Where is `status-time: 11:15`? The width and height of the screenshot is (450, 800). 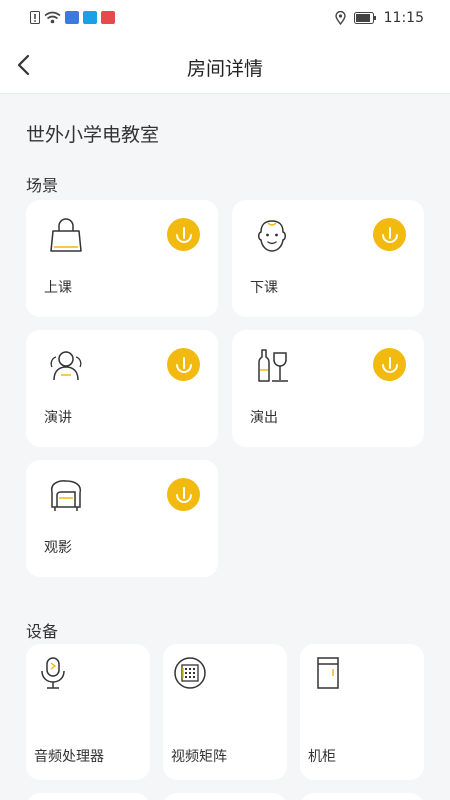 status-time: 11:15 is located at coordinates (403, 18).